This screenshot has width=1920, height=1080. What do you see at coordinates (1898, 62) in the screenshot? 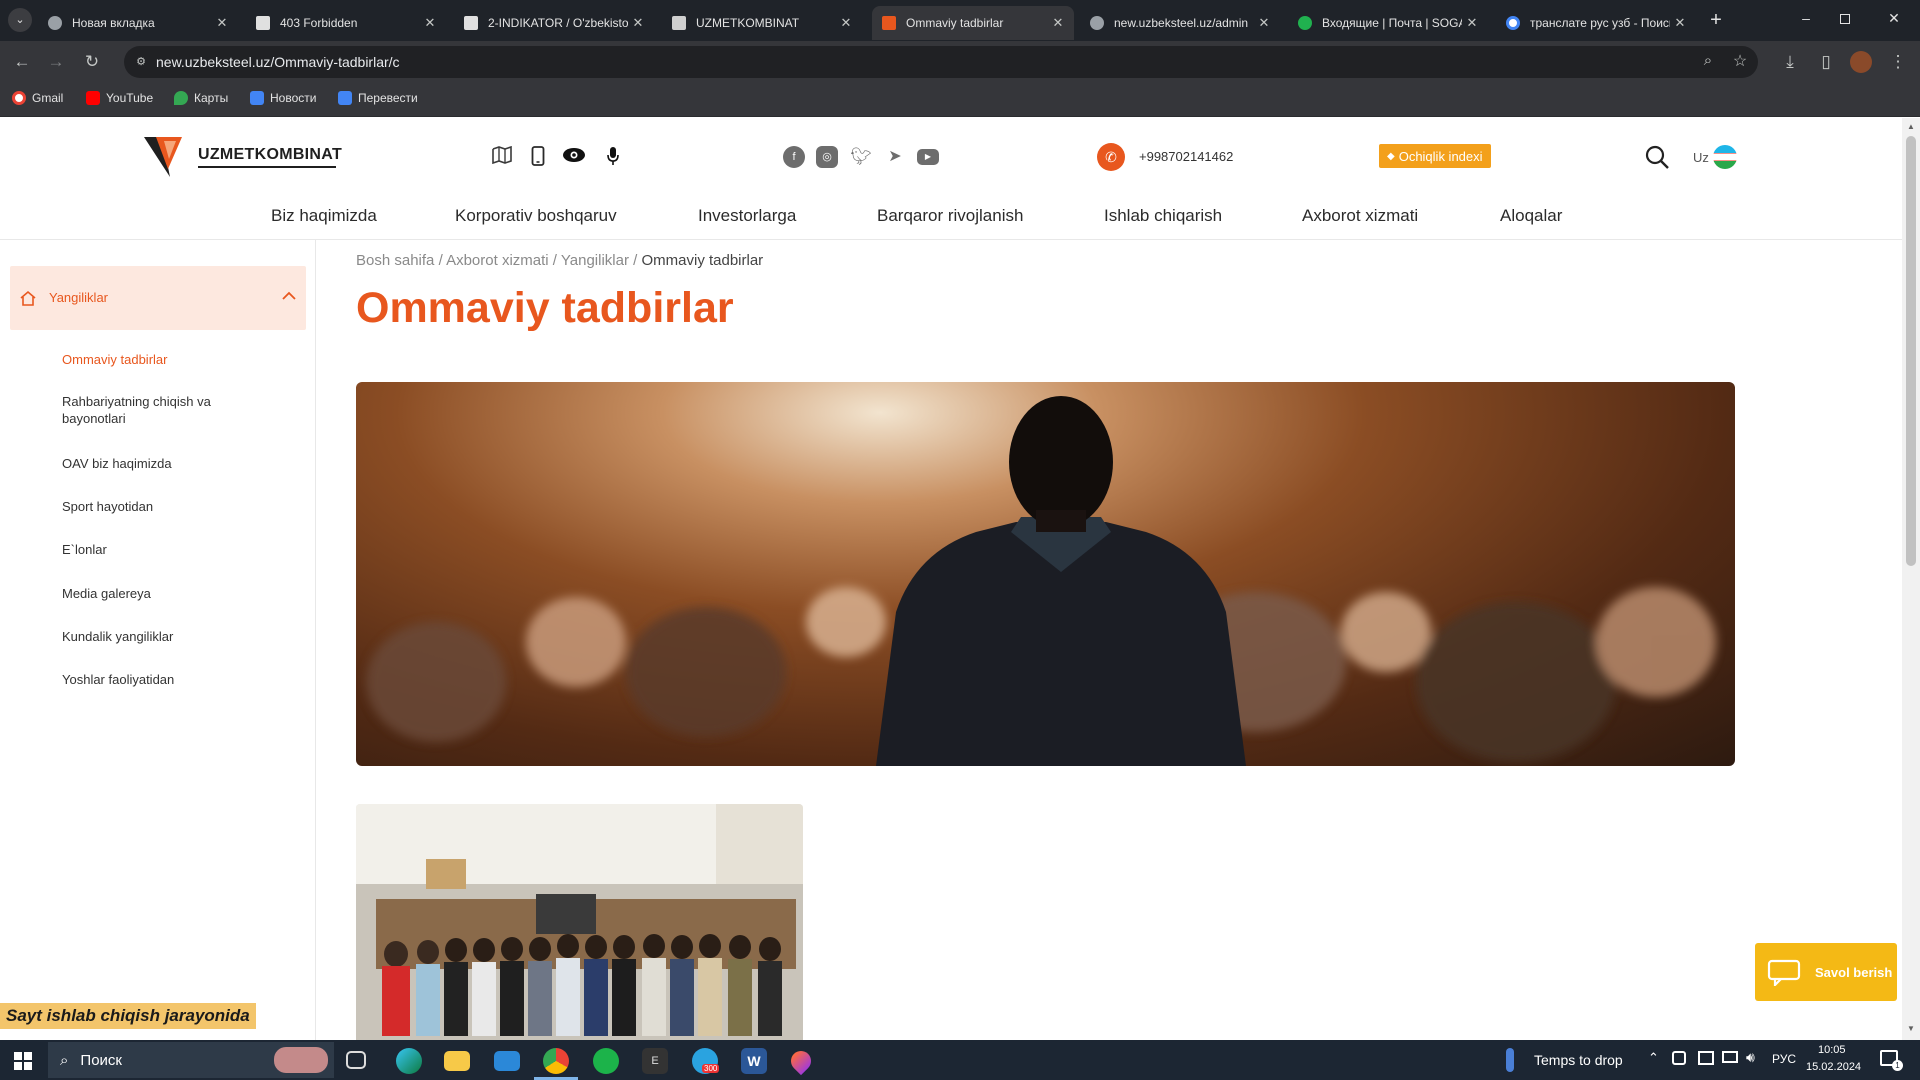
I see `menu-dots-icon: ⋮` at bounding box center [1898, 62].